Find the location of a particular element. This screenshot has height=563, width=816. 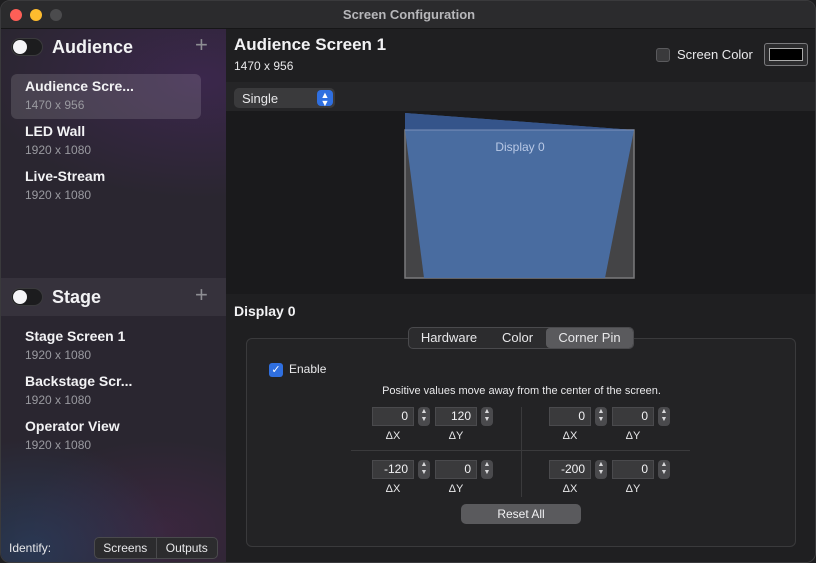

sidebar-item-label: LED Wall is located at coordinates (55, 131).